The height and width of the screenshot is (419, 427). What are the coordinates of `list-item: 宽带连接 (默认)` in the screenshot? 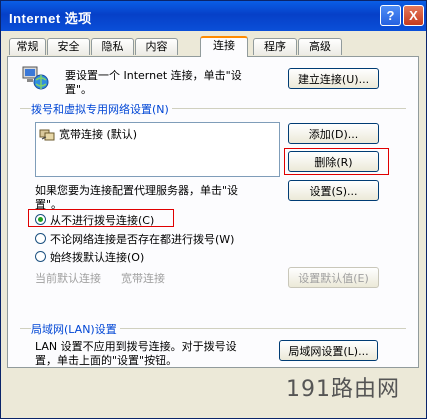 It's located at (88, 134).